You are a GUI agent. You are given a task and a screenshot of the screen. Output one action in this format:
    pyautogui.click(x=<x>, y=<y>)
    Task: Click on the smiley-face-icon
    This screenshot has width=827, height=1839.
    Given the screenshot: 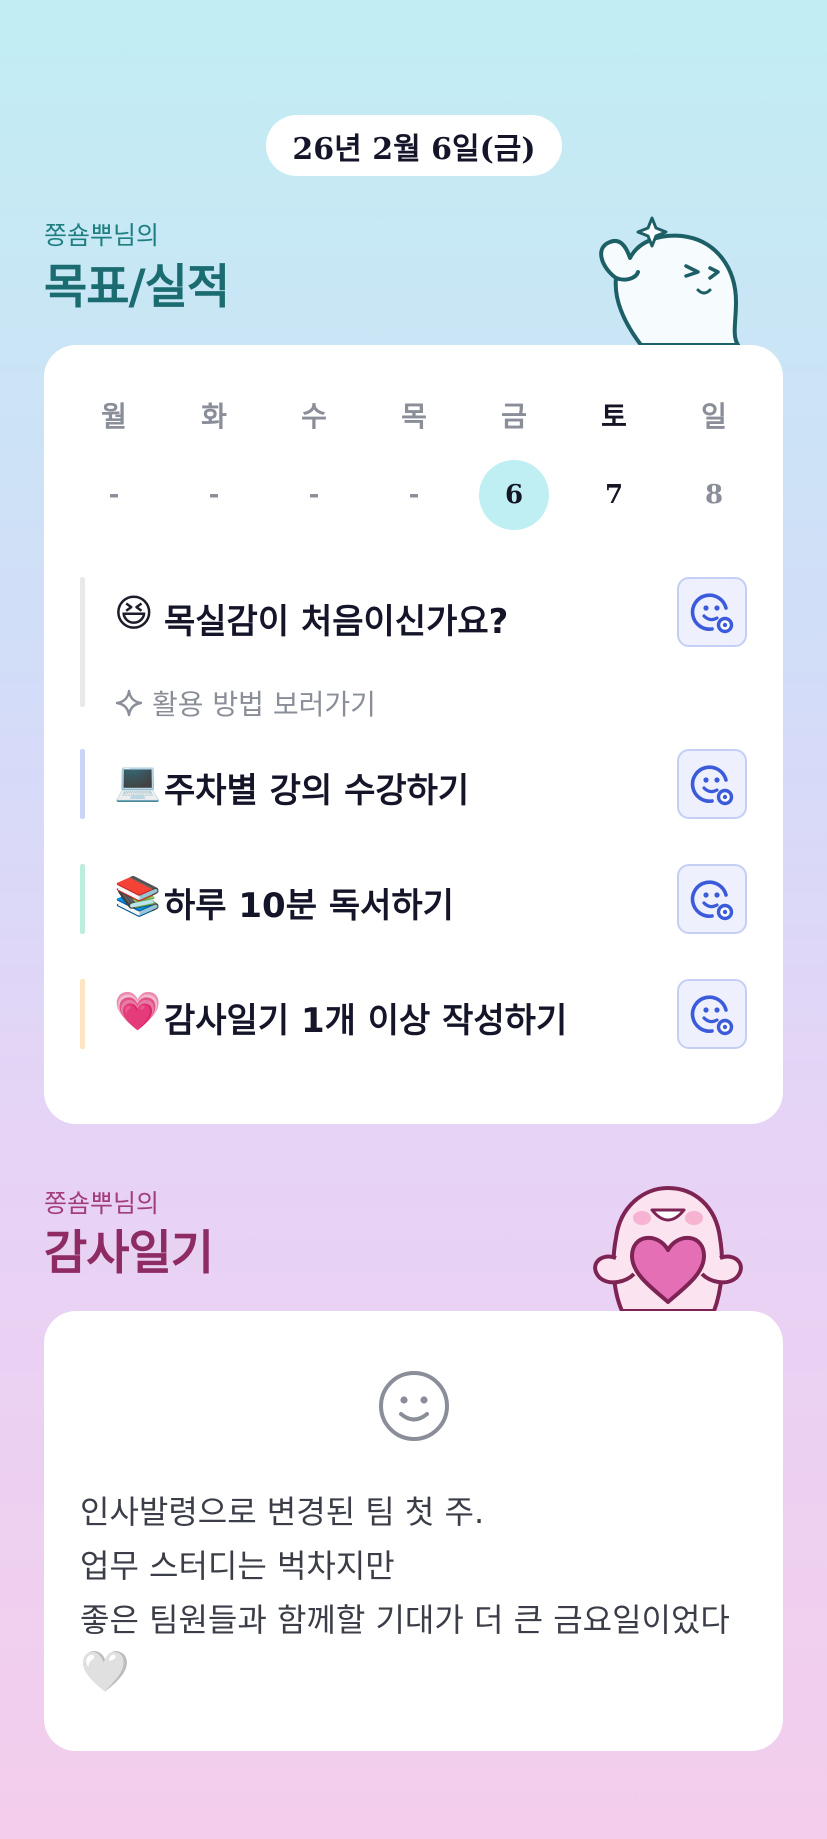 What is the action you would take?
    pyautogui.click(x=414, y=1406)
    